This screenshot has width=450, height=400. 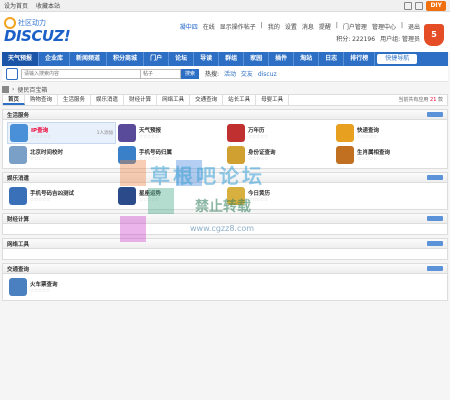 I want to click on app-item: 手机号码归属 ☆☆☆☆☆, so click(x=170, y=155).